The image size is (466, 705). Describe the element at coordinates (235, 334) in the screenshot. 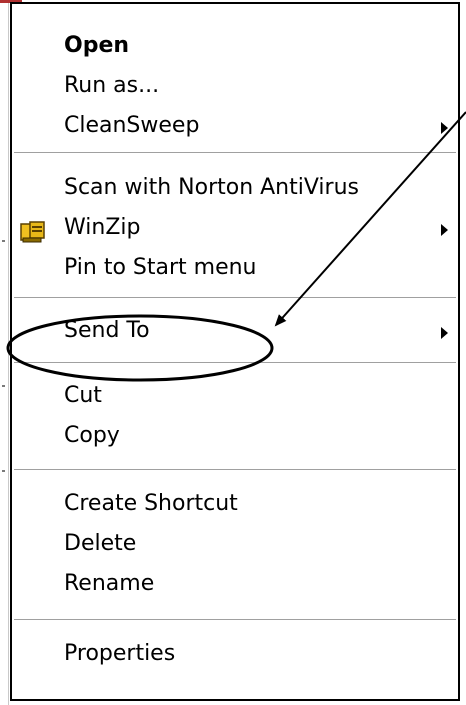

I see `menu-item-send-to: Send To` at that location.